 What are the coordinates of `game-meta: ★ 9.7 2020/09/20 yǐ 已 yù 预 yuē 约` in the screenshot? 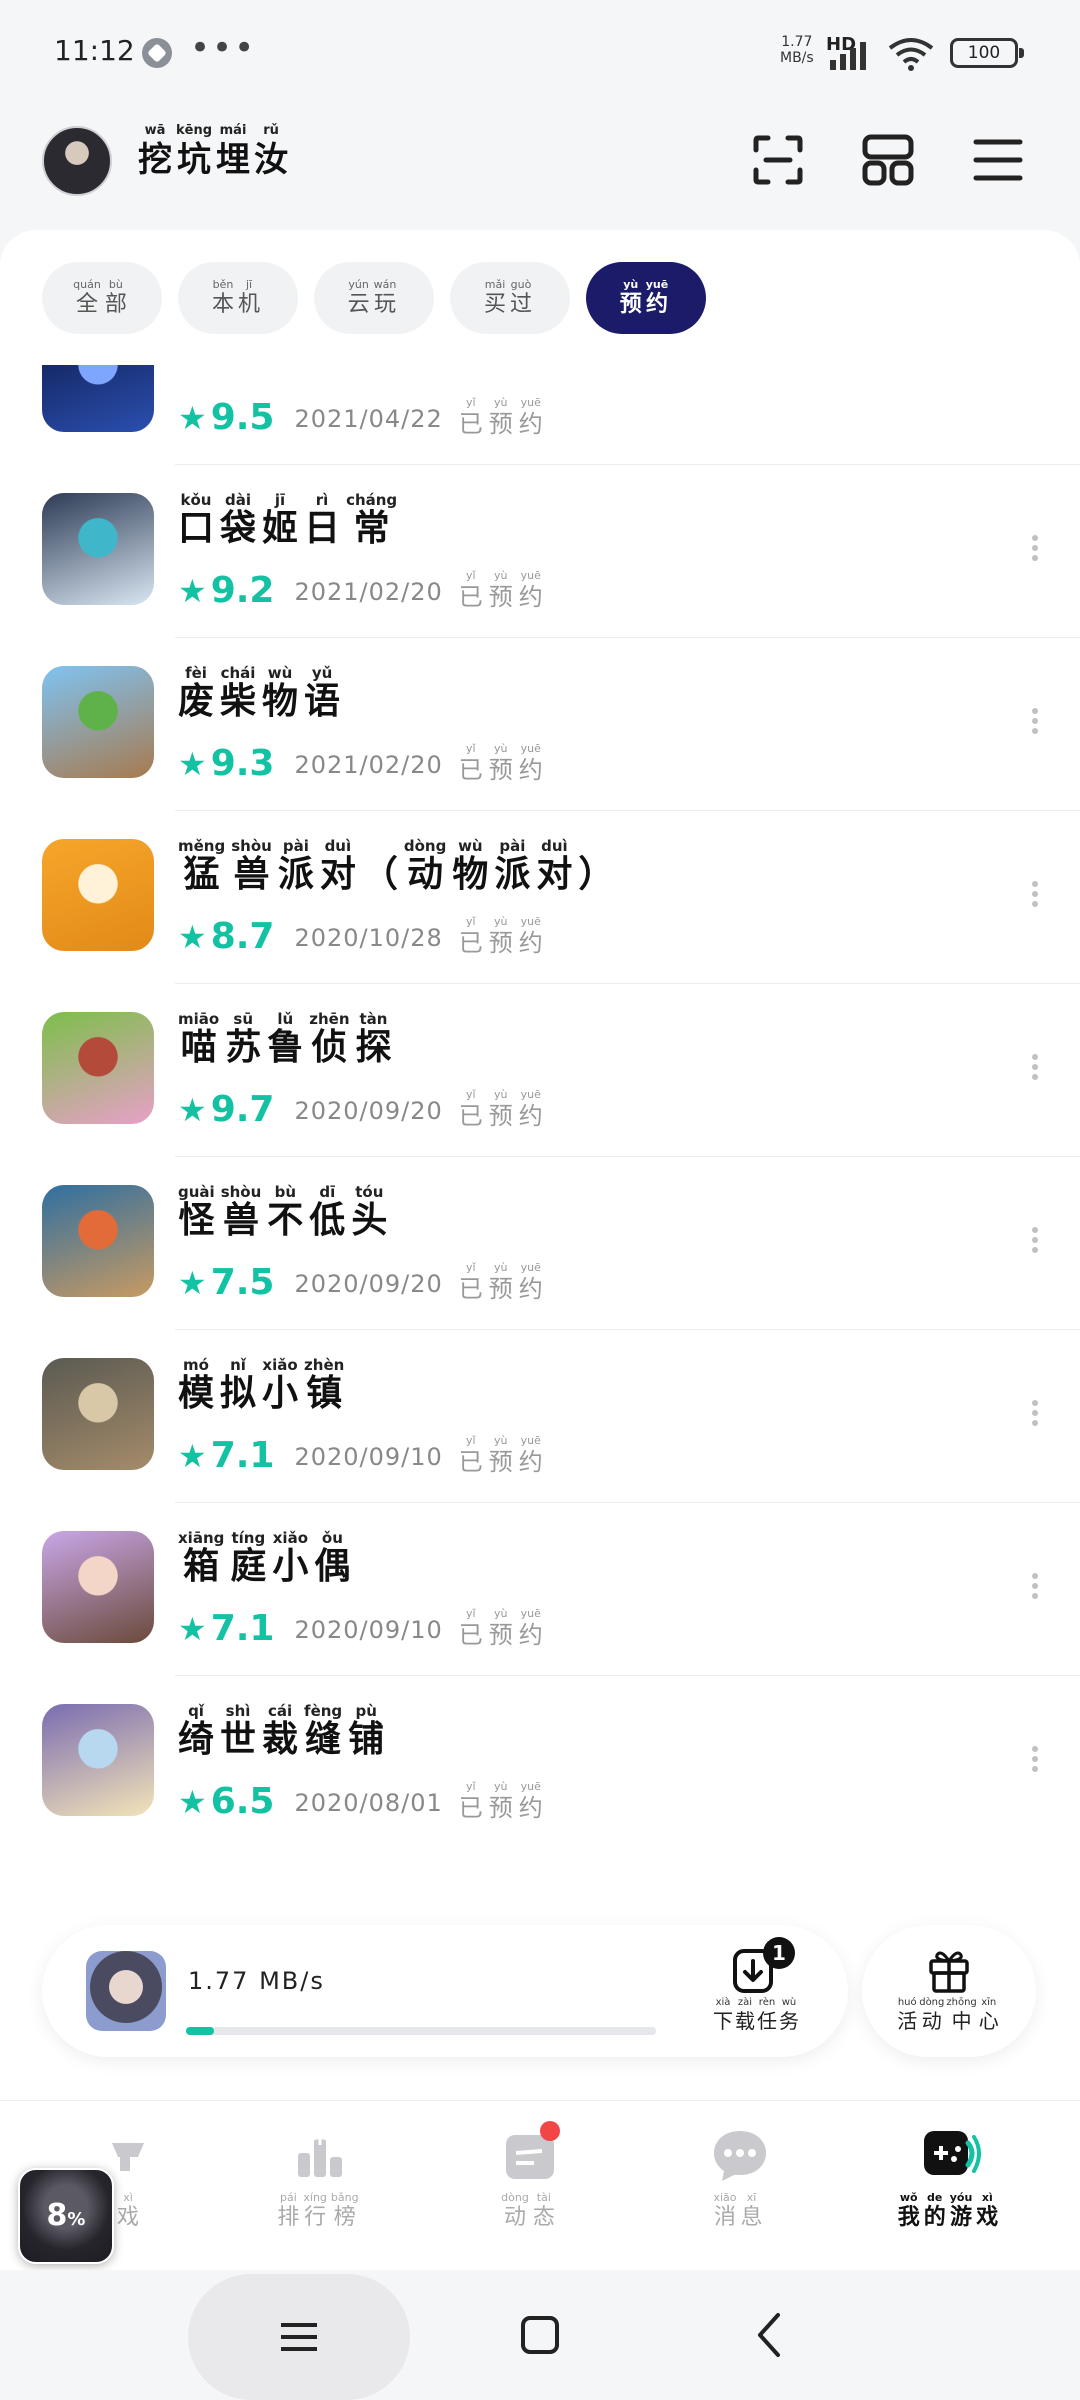 It's located at (363, 1105).